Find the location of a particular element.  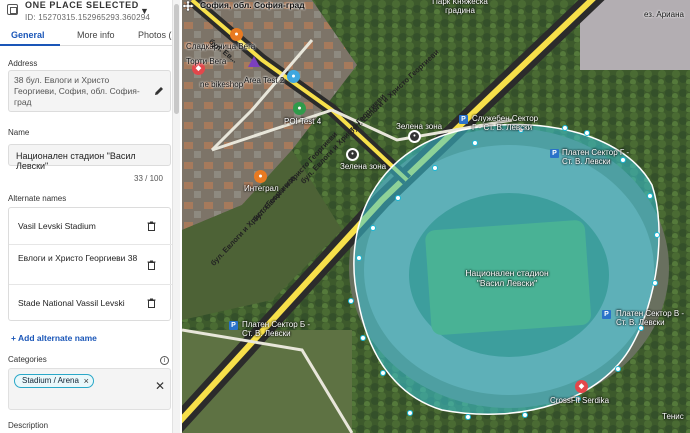

alternate-names-label: Alternate names is located at coordinates (37, 198).